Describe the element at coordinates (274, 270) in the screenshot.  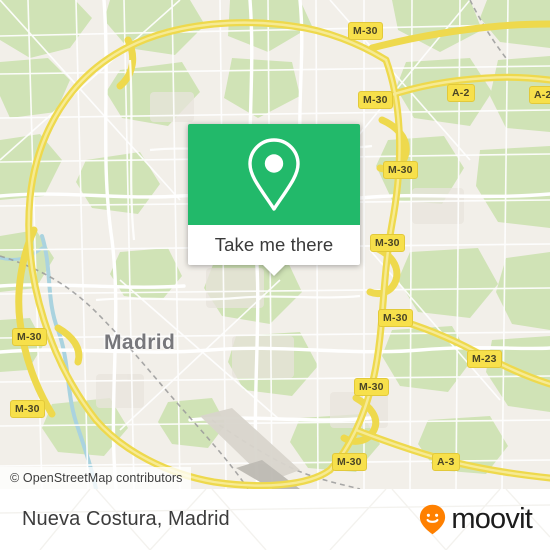
I see `callout-pointer` at that location.